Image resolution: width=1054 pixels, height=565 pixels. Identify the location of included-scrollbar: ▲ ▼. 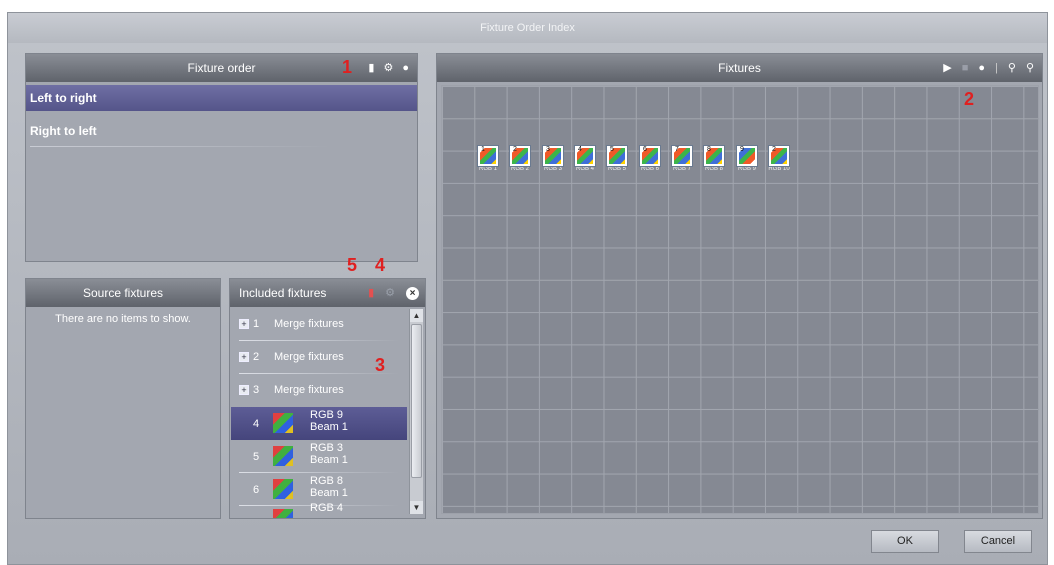
(416, 411).